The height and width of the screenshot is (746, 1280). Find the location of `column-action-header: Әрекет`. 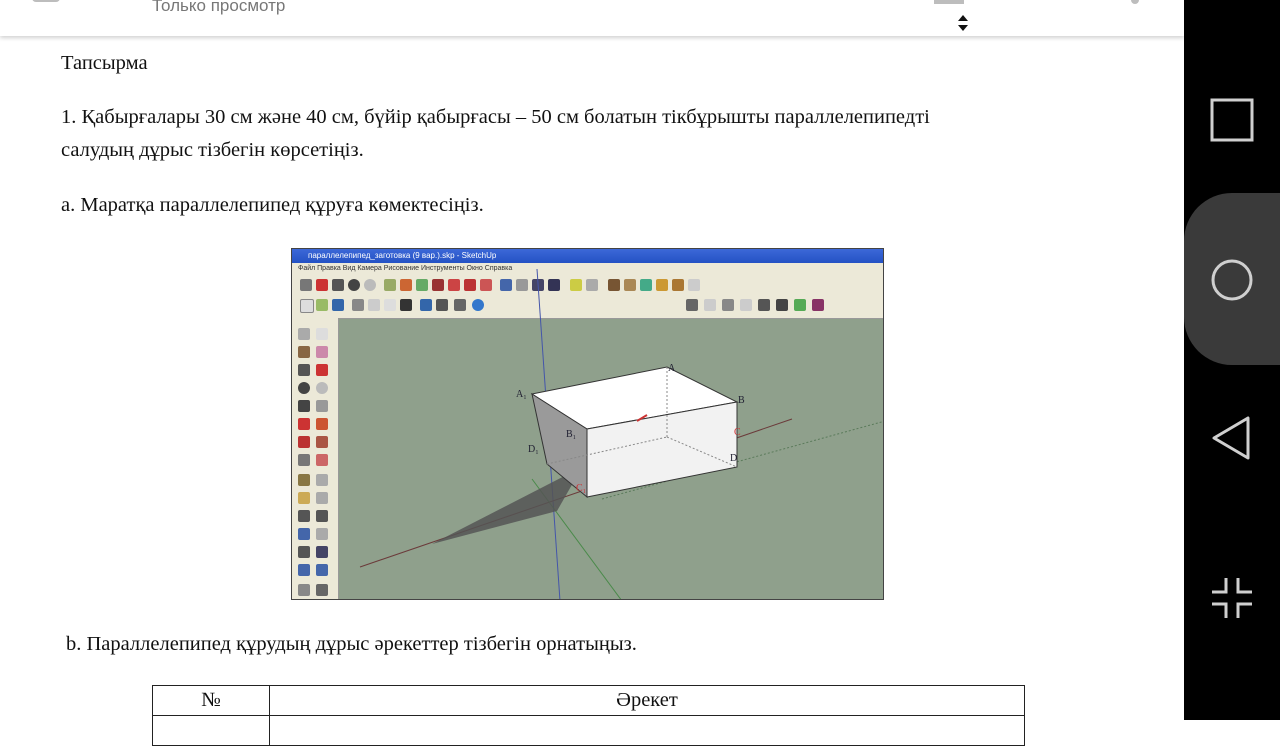

column-action-header: Әрекет is located at coordinates (647, 700).